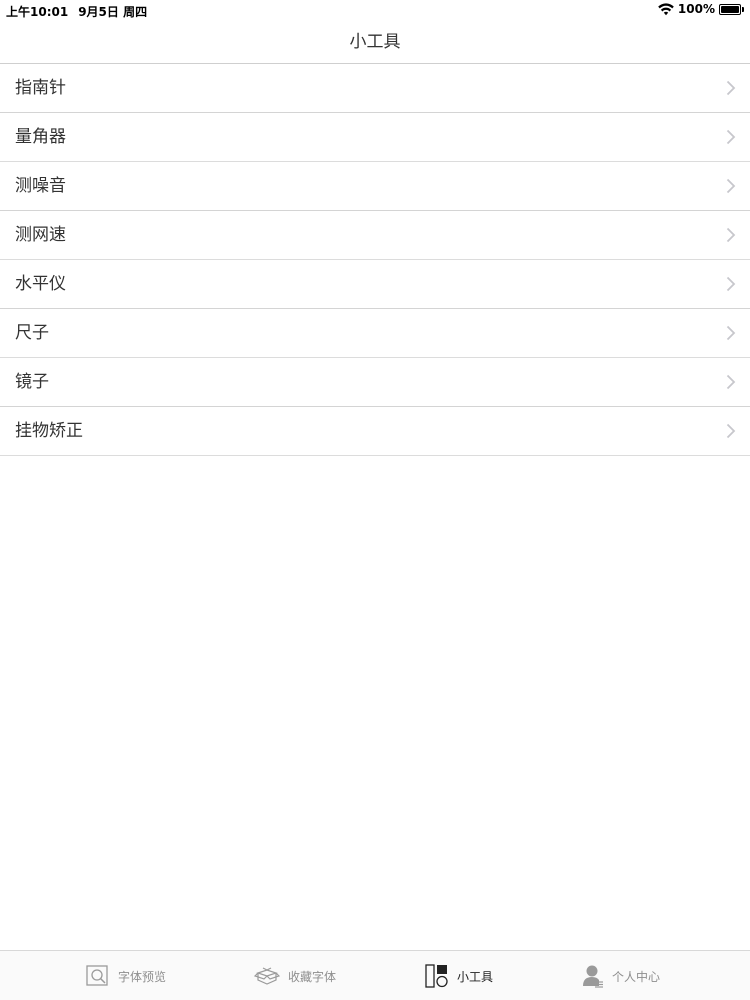  Describe the element at coordinates (731, 9) in the screenshot. I see `battery-icon` at that location.